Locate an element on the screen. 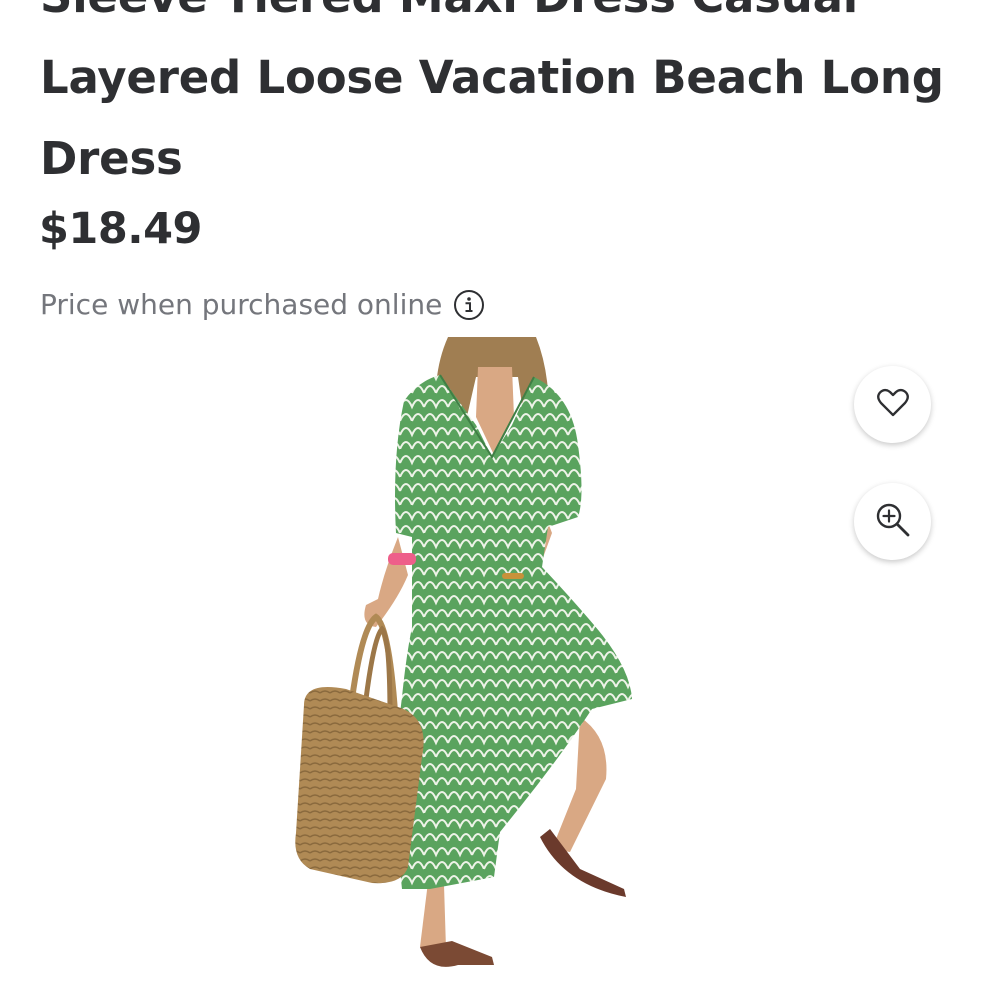 Image resolution: width=1000 pixels, height=1000 pixels. zoom-button is located at coordinates (892, 521).